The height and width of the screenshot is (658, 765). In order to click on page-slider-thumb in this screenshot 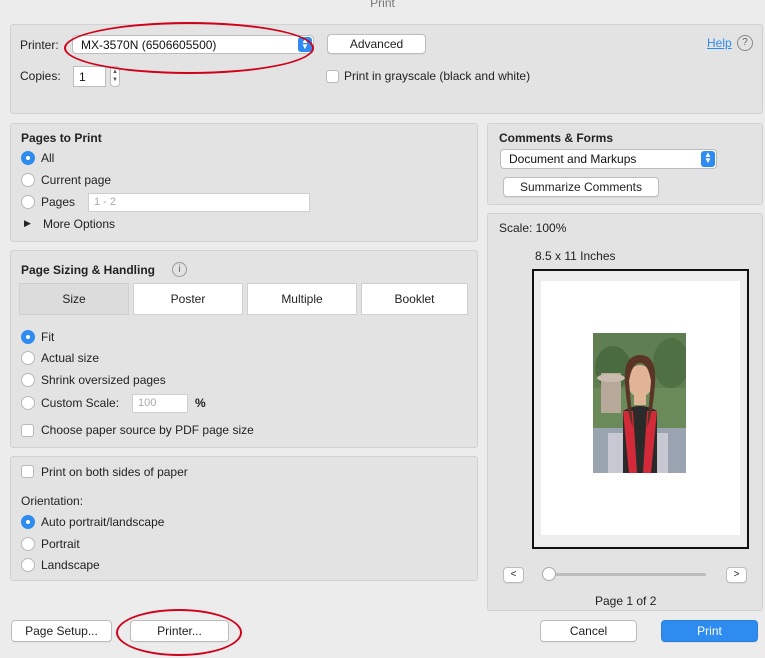, I will do `click(549, 574)`.